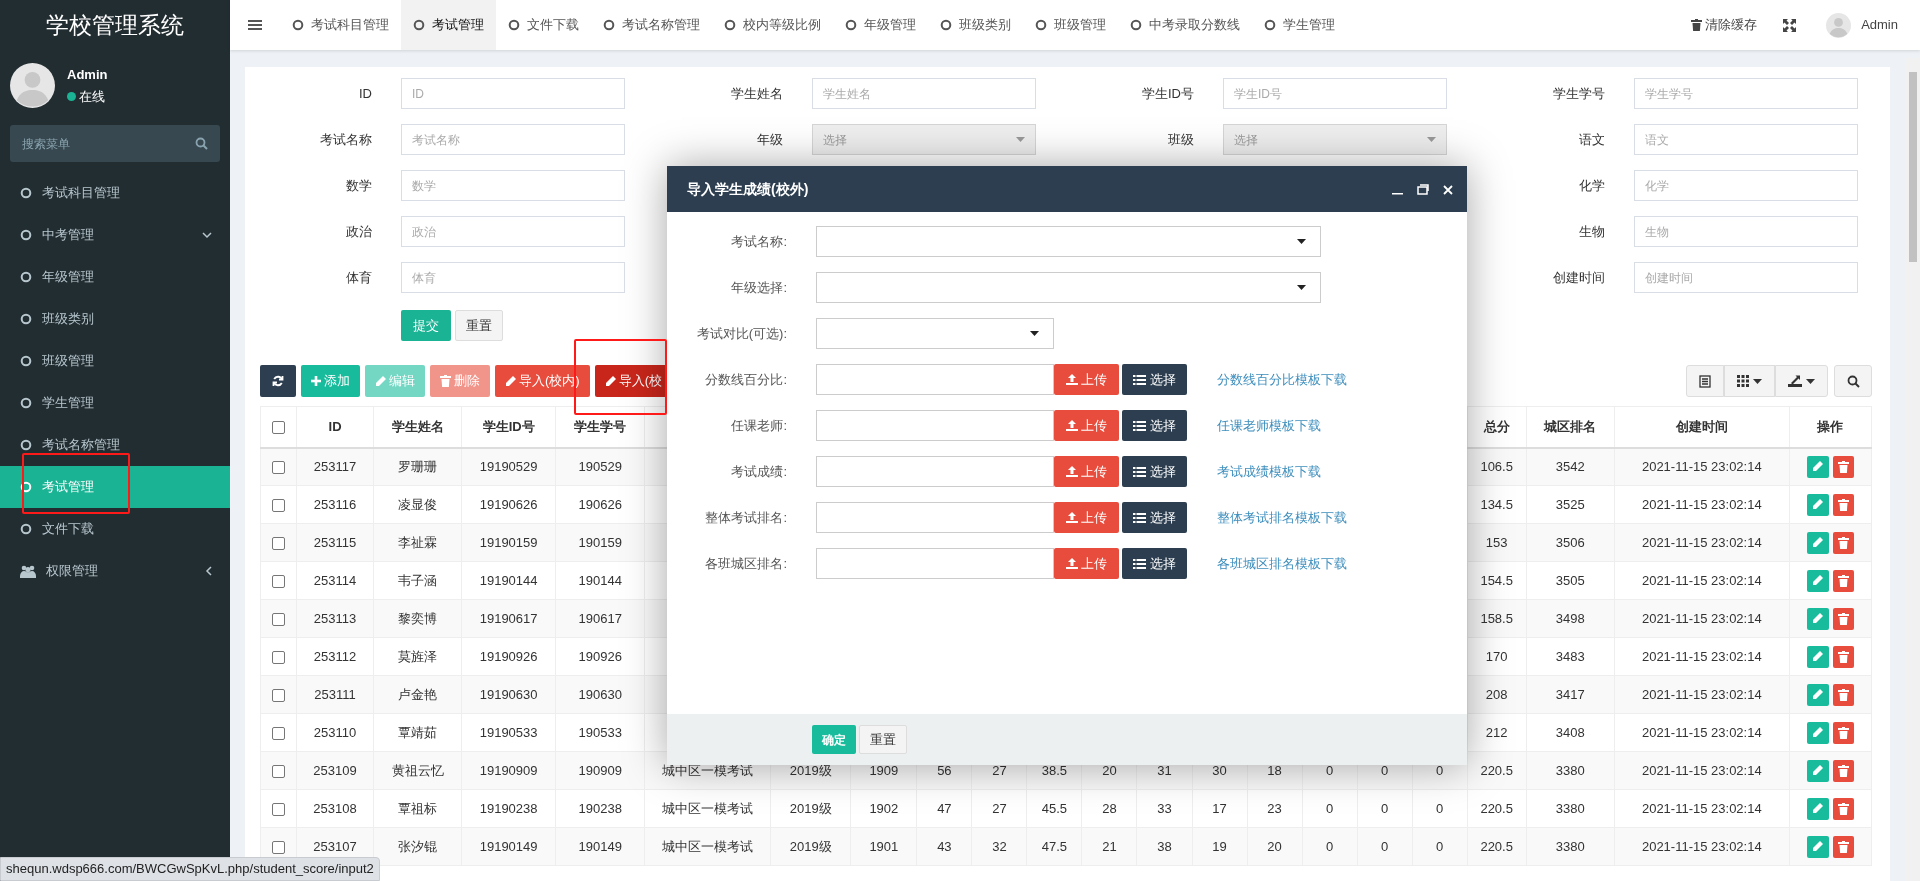 The height and width of the screenshot is (881, 1920). Describe the element at coordinates (1801, 381) in the screenshot. I see `export-button` at that location.